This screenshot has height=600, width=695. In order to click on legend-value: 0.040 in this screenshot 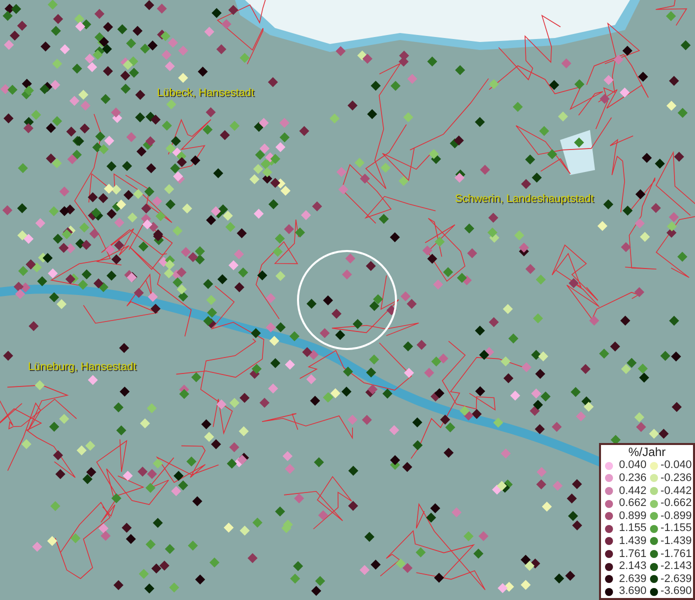, I will do `click(633, 465)`.